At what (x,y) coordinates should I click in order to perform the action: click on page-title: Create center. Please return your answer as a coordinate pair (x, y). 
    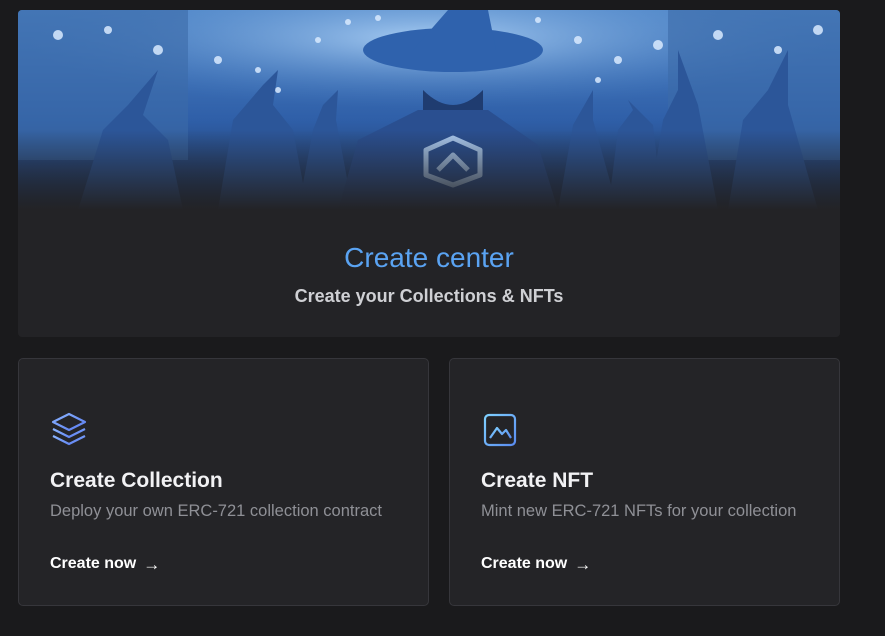
    Looking at the image, I should click on (429, 257).